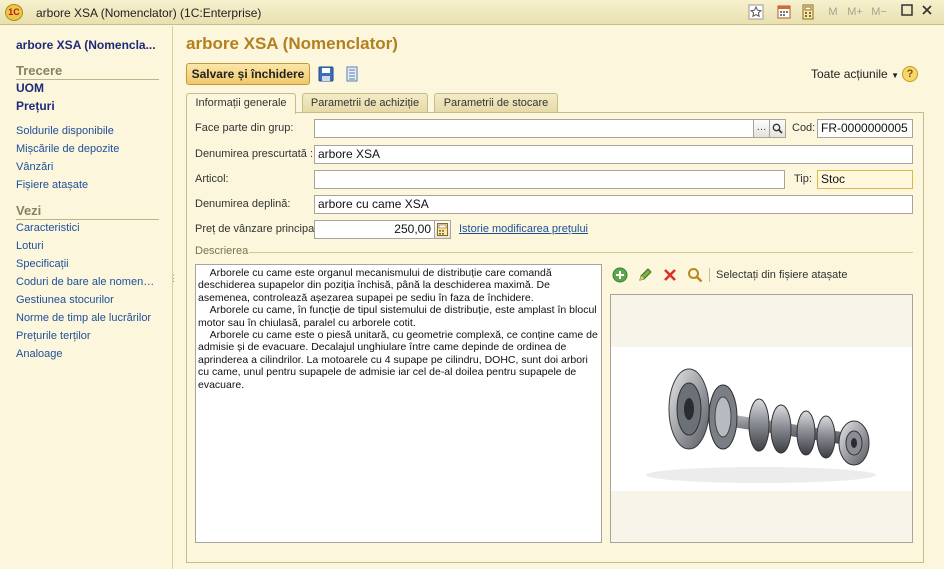  I want to click on sidebar-item-gestiunea: Gestiunea stocurilor, so click(87, 300).